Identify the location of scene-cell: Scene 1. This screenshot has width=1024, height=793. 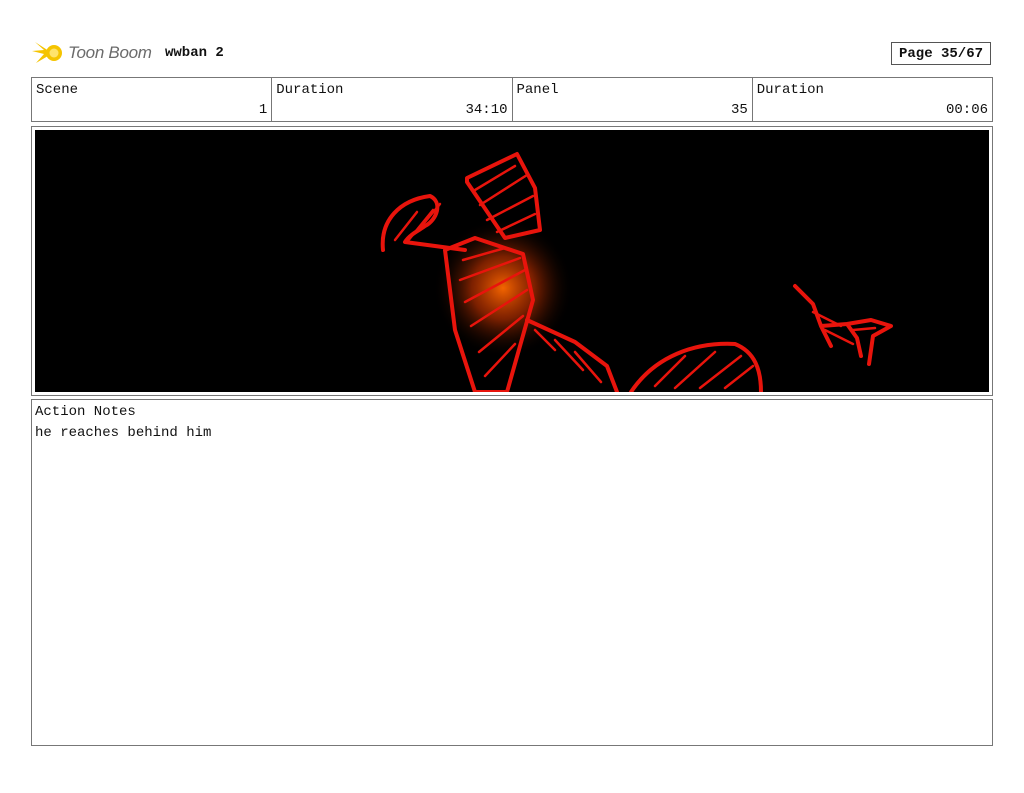
(152, 99).